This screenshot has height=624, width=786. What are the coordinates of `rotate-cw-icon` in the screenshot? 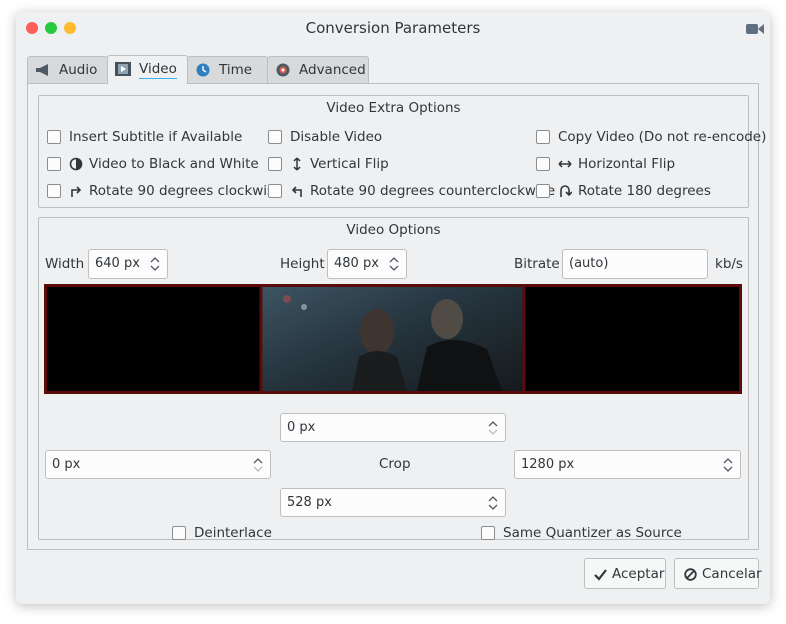 It's located at (76, 191).